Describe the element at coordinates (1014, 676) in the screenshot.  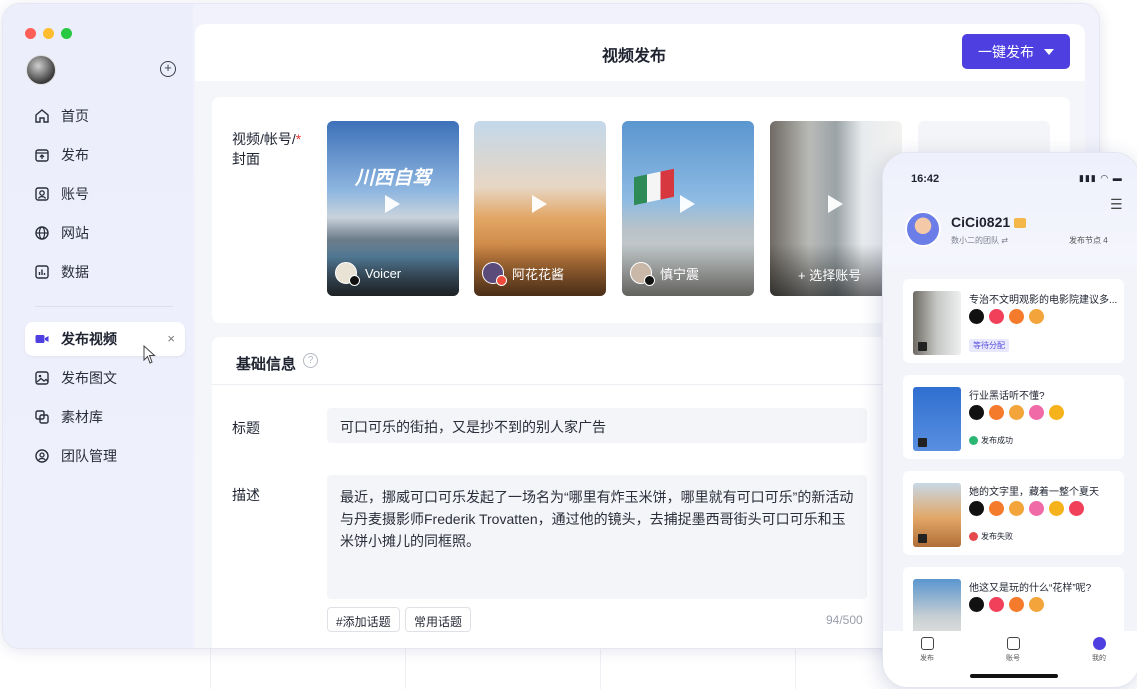
I see `home-indicator` at that location.